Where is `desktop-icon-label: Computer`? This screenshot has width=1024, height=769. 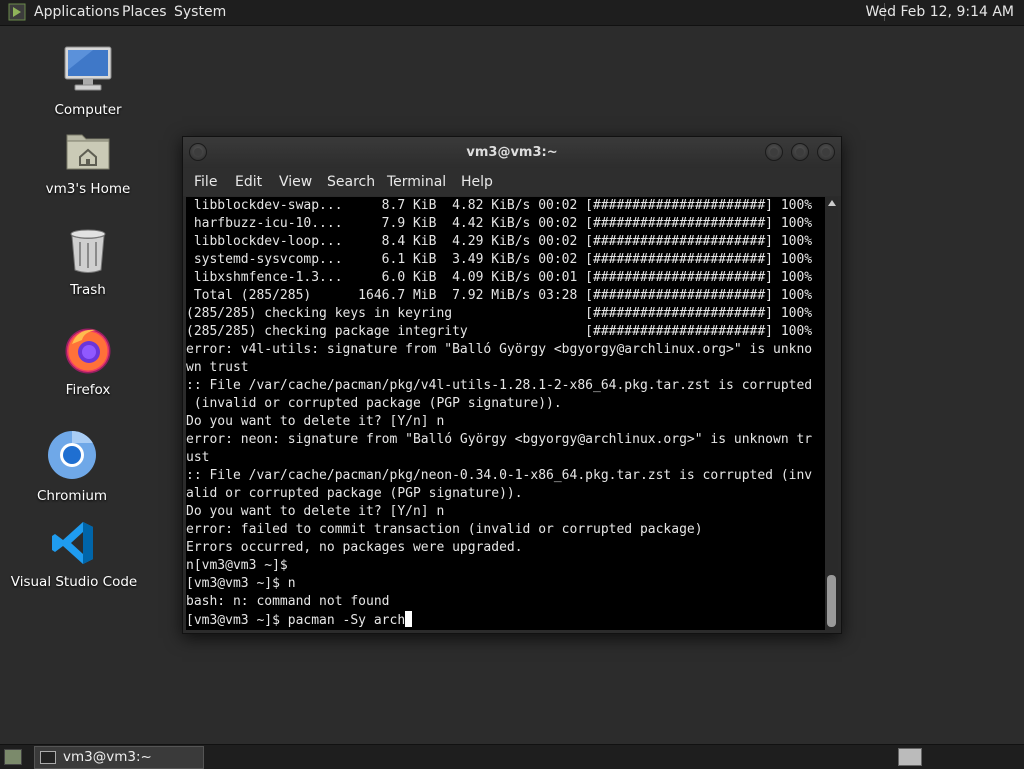
desktop-icon-label: Computer is located at coordinates (88, 110).